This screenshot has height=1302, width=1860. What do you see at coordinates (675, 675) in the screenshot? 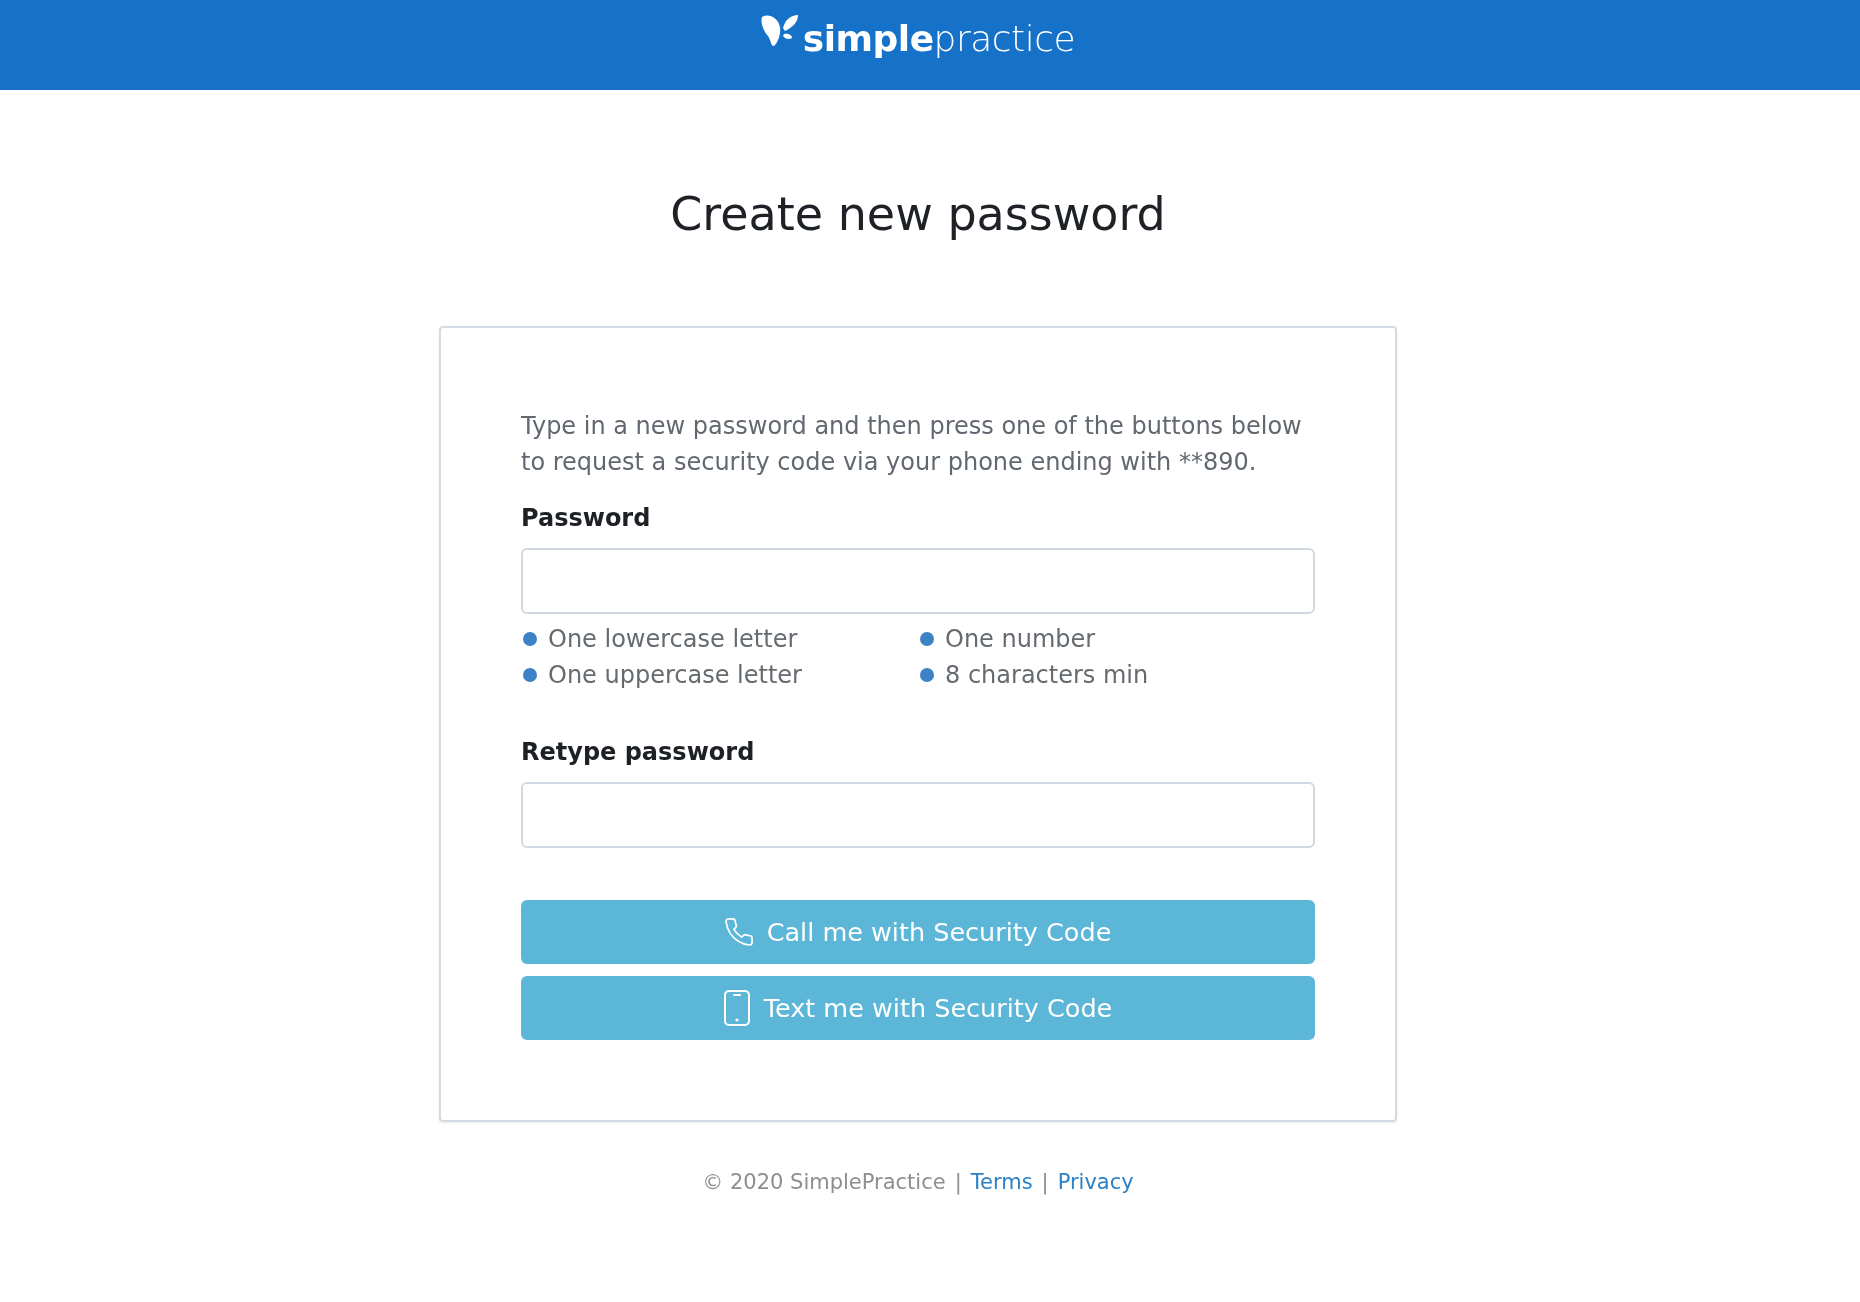
I see `requirement-text: One uppercase letter` at bounding box center [675, 675].